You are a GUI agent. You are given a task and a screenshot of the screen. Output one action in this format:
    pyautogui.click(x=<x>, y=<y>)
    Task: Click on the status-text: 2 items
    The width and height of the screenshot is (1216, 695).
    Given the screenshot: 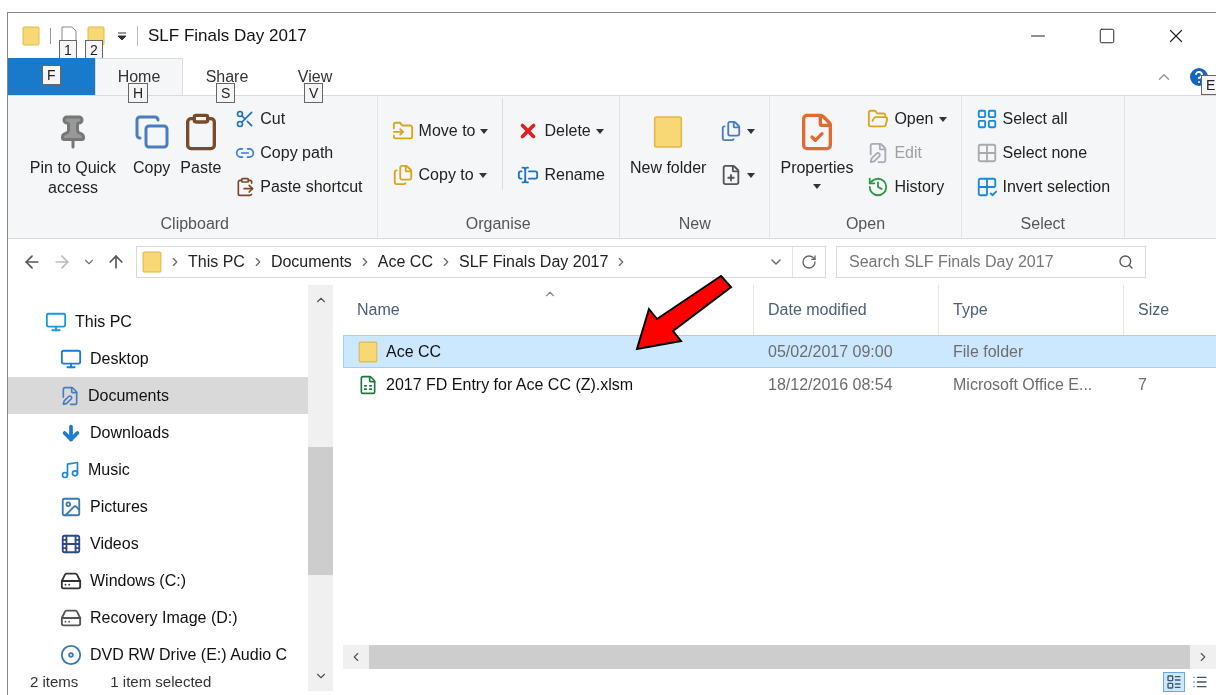 What is the action you would take?
    pyautogui.click(x=54, y=681)
    